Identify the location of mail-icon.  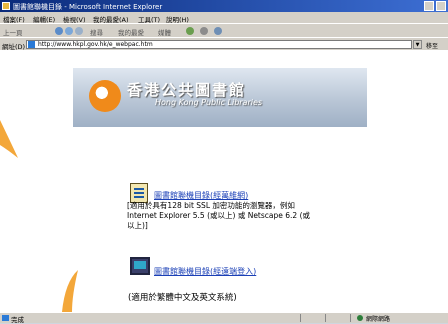
(204, 31).